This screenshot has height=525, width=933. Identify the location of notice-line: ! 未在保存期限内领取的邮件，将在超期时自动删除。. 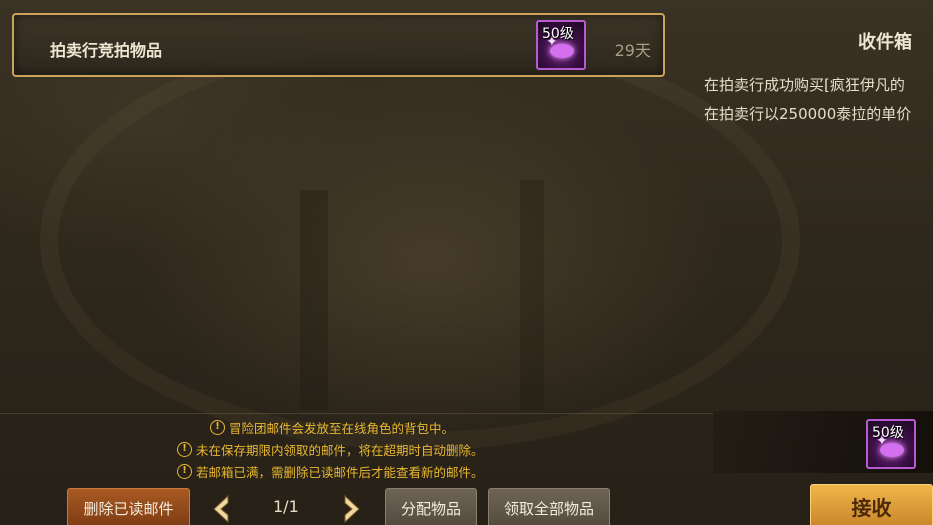
(330, 449).